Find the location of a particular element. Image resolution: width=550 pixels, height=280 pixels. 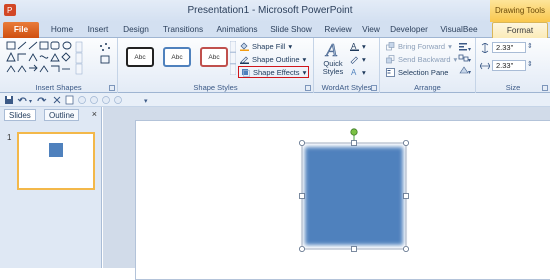

width-spinner-icon: ⇕ is located at coordinates (530, 64).